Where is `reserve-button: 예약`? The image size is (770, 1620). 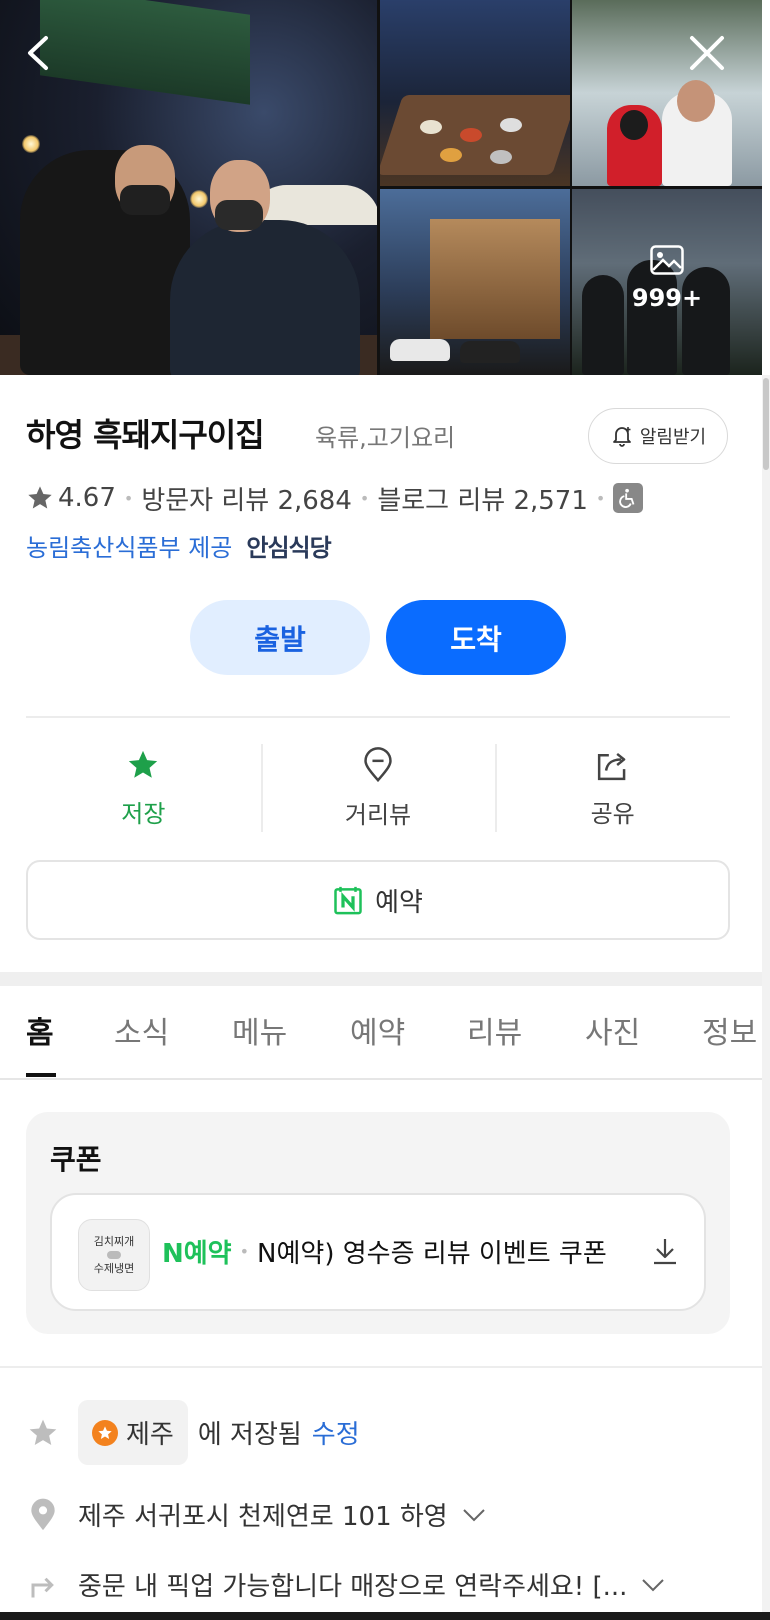
reserve-button: 예약 is located at coordinates (378, 900).